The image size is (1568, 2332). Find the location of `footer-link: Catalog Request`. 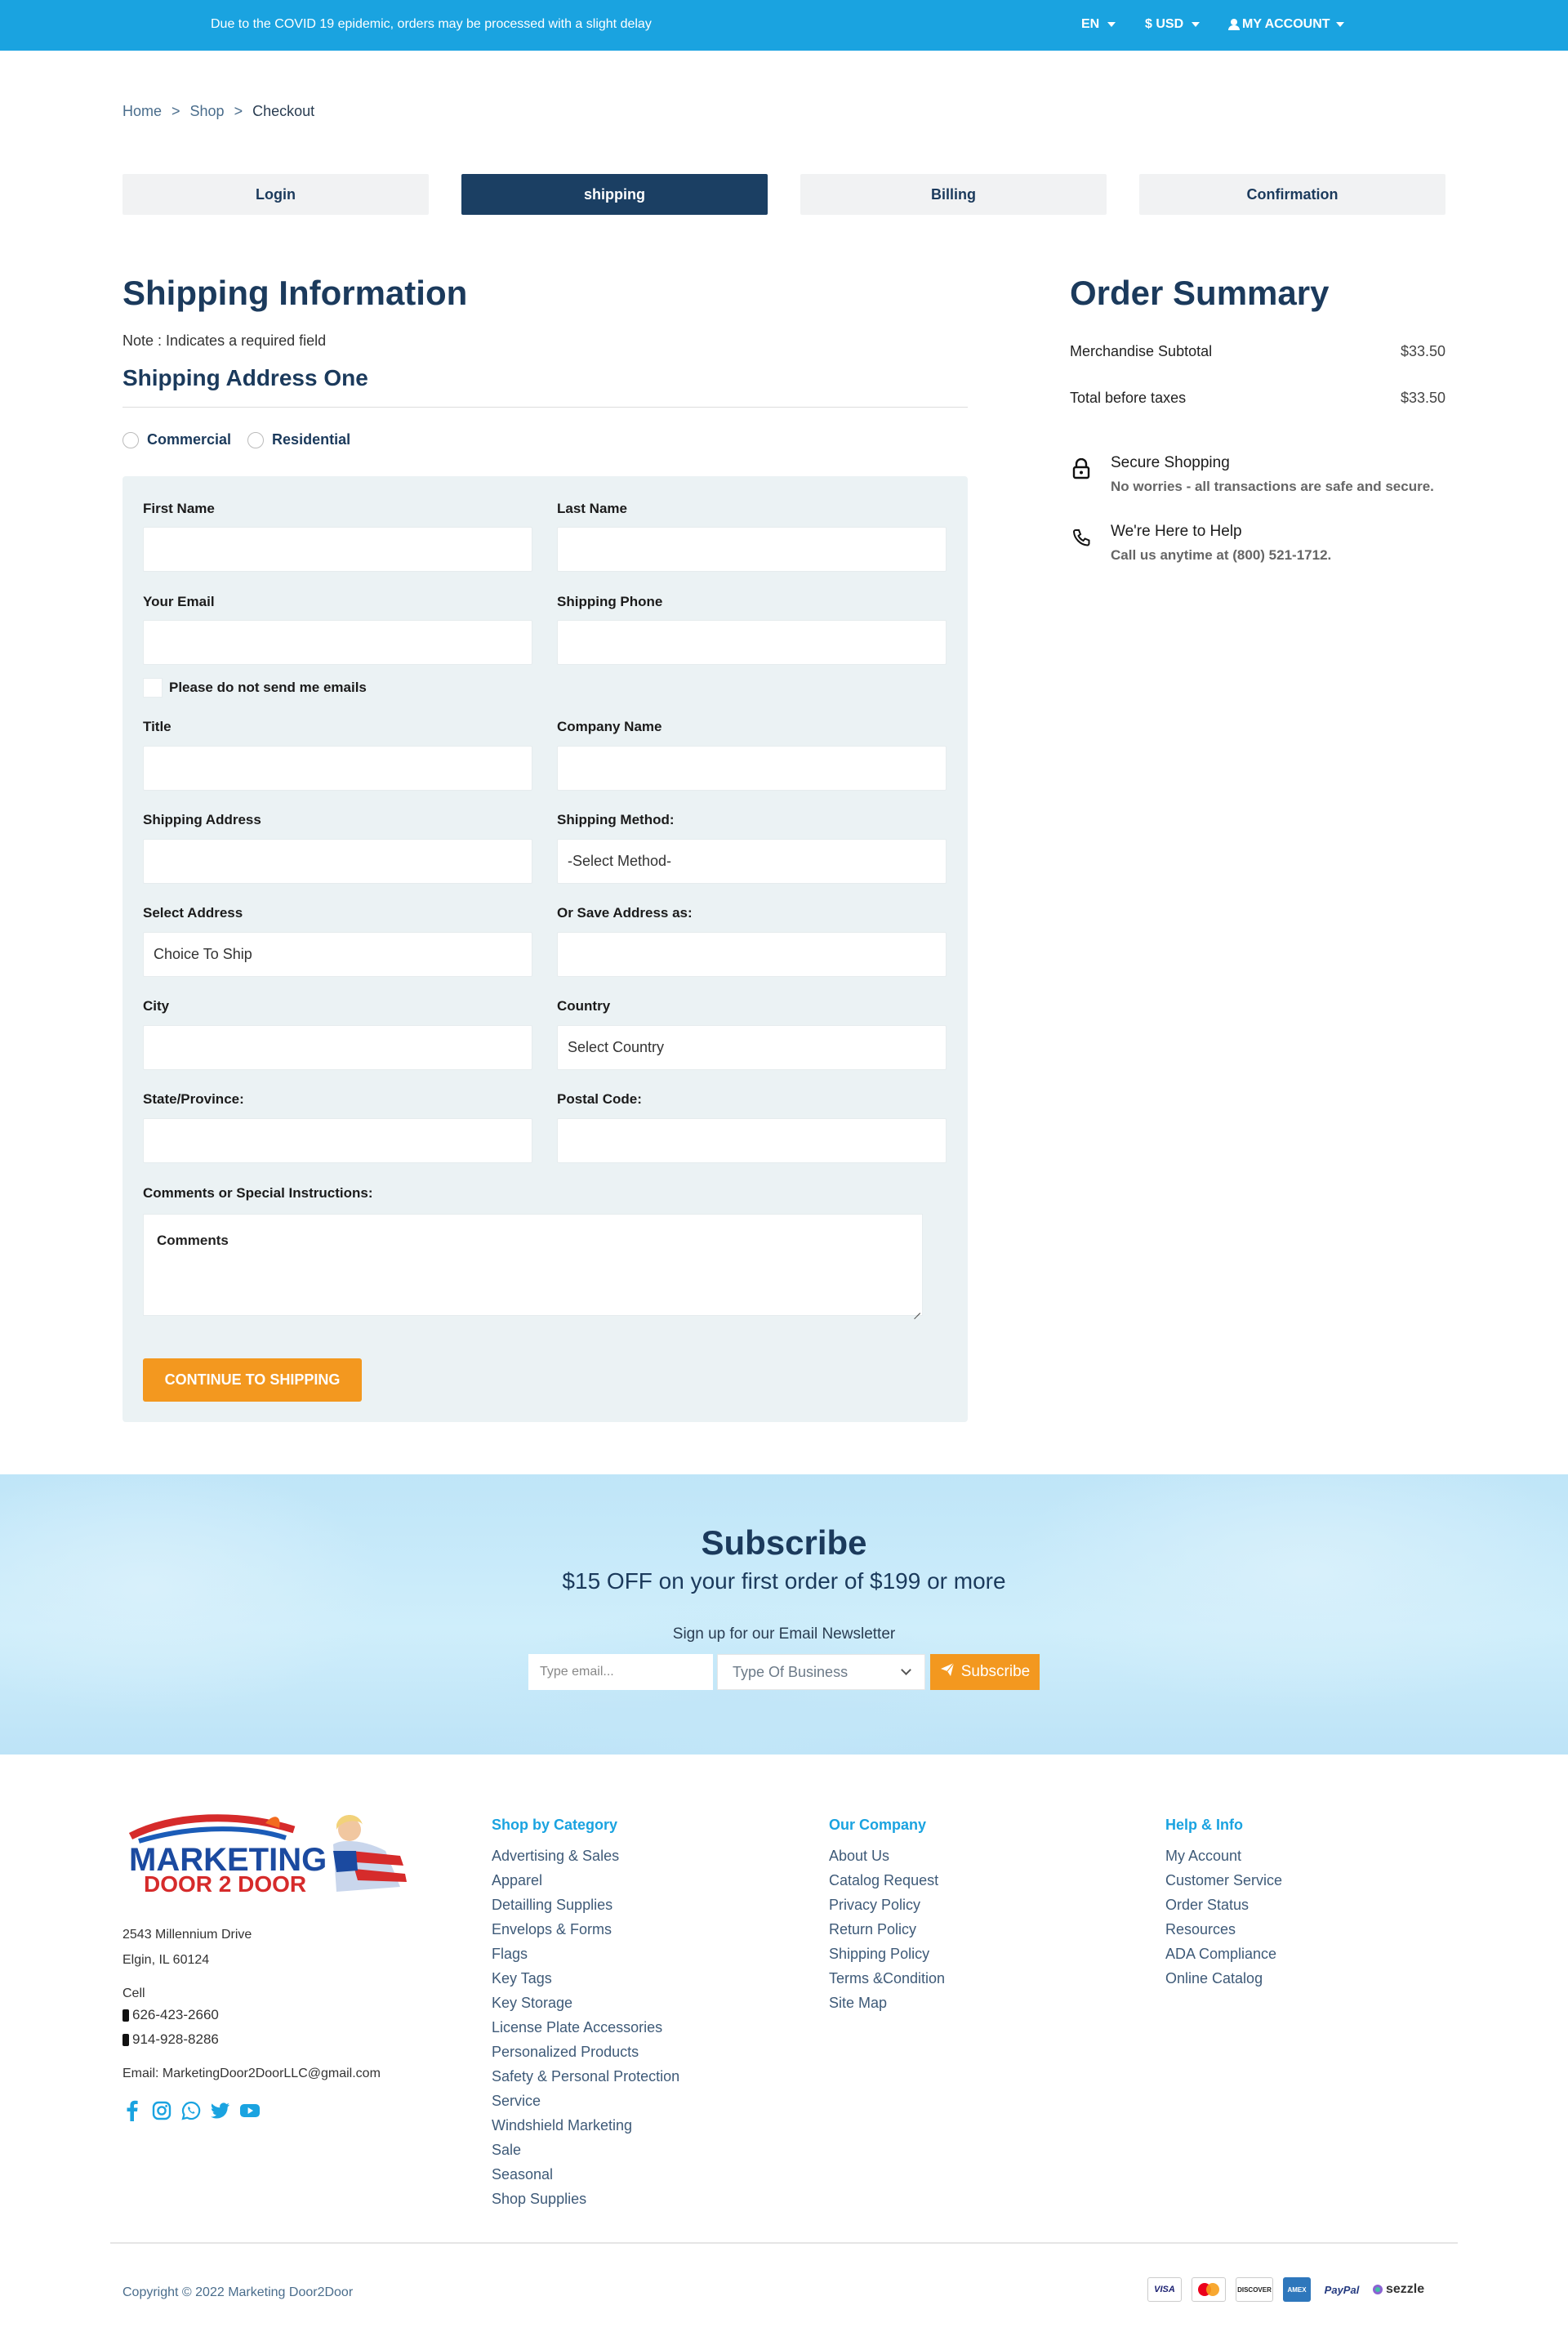

footer-link: Catalog Request is located at coordinates (887, 1880).